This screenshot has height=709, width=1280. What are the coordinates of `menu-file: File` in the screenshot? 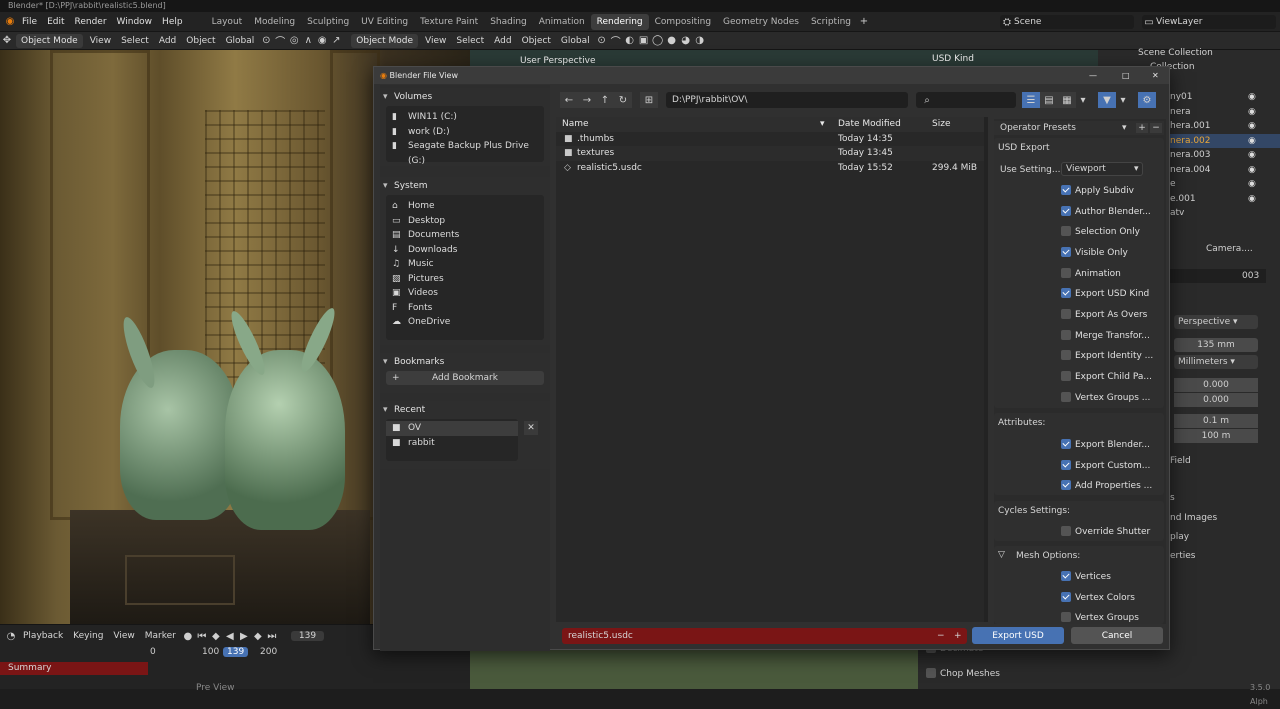 It's located at (29, 22).